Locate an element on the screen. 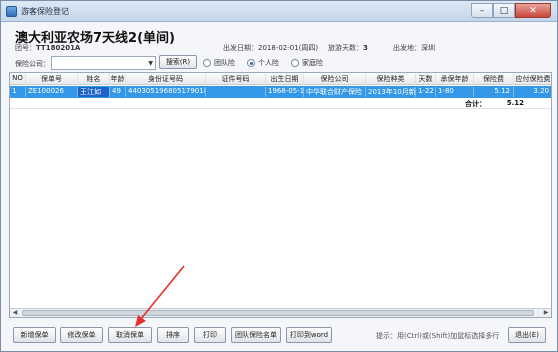 This screenshot has width=558, height=352. total-row: 合计： 5.12 is located at coordinates (280, 103).